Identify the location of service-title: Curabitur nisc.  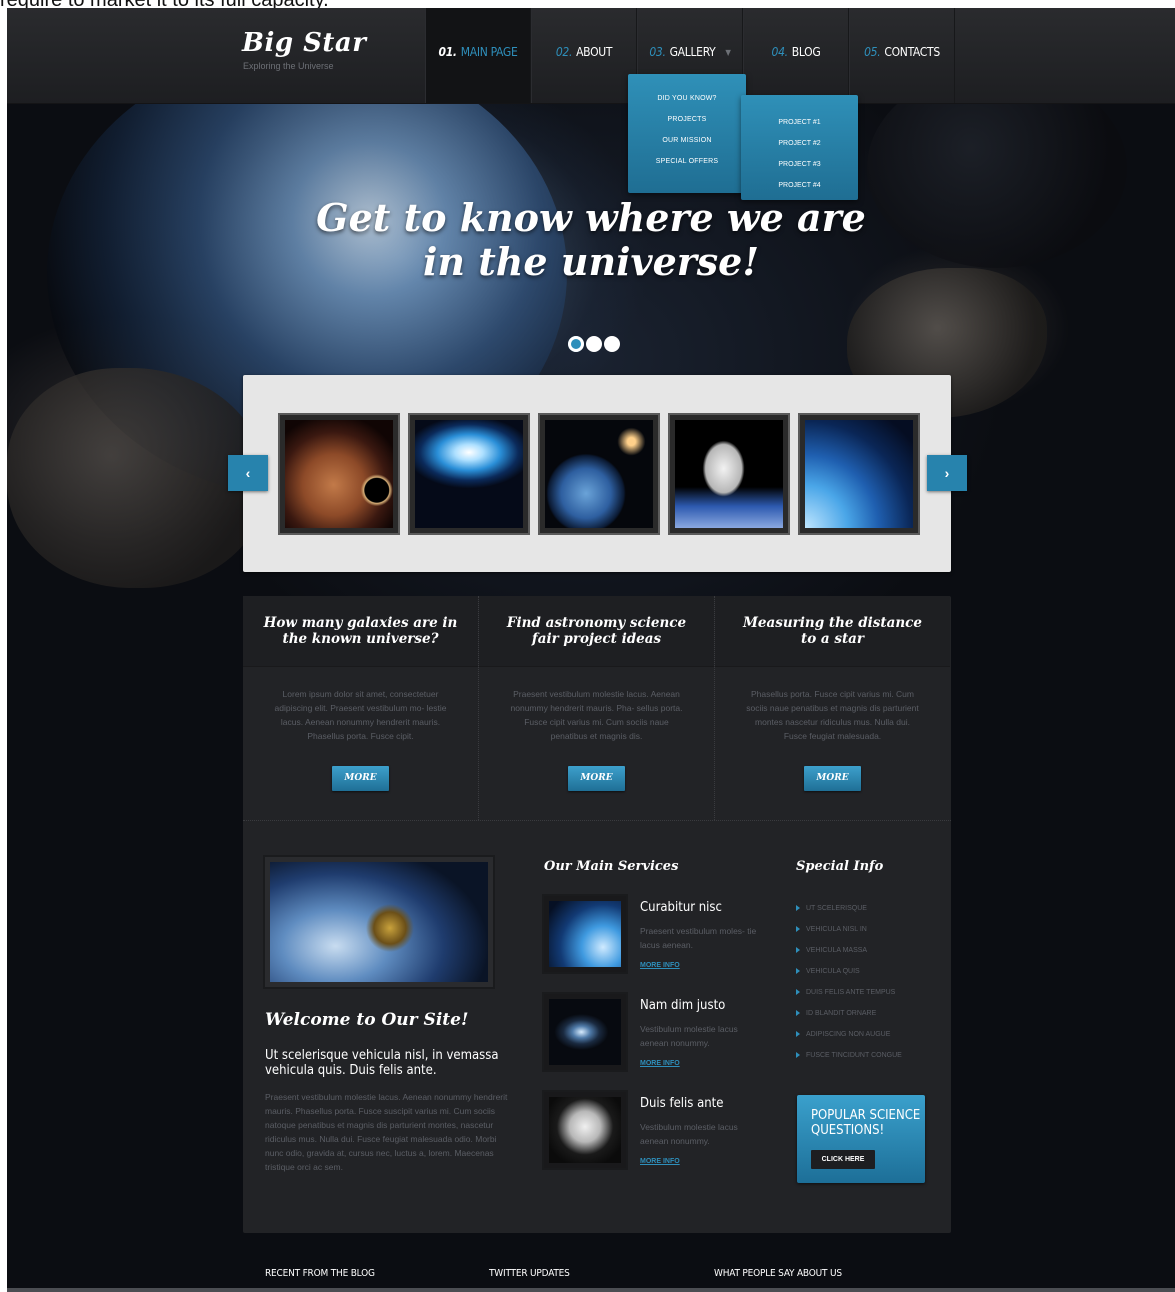
(681, 907).